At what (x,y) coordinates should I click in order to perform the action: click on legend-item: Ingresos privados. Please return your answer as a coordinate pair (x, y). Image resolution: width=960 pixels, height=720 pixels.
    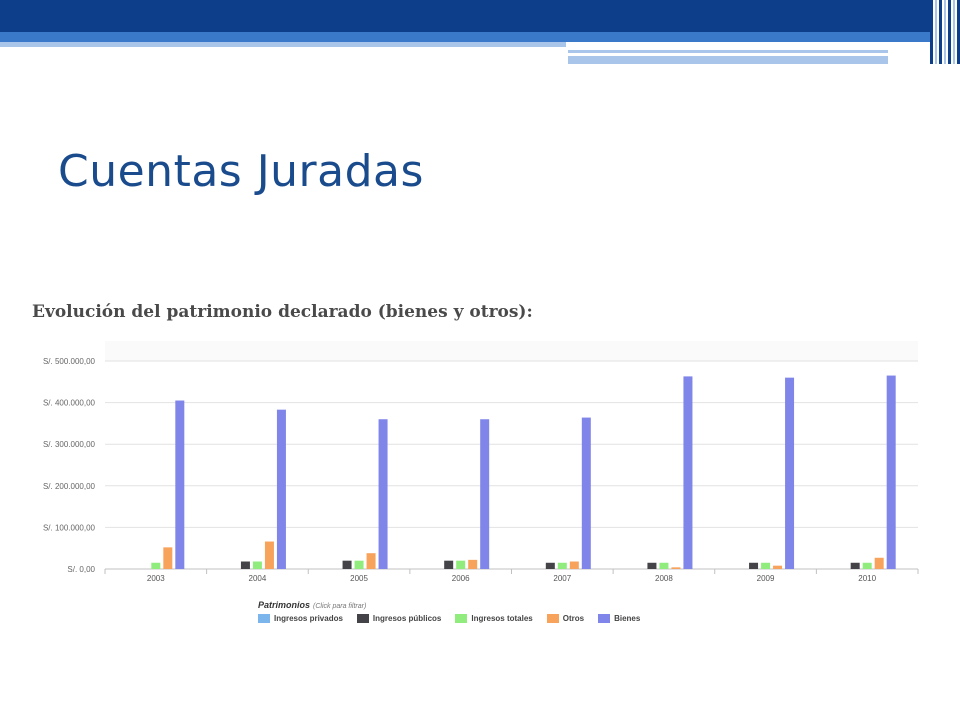
    Looking at the image, I should click on (300, 618).